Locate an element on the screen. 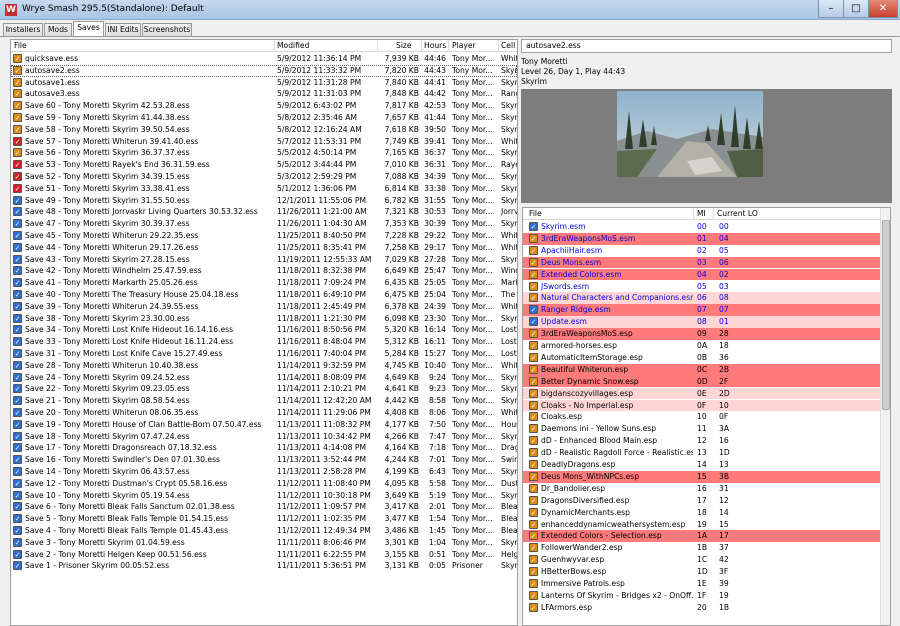  plugin-row: ✓ Cloaks - No Imperial.esp 0F 10 is located at coordinates (702, 405).